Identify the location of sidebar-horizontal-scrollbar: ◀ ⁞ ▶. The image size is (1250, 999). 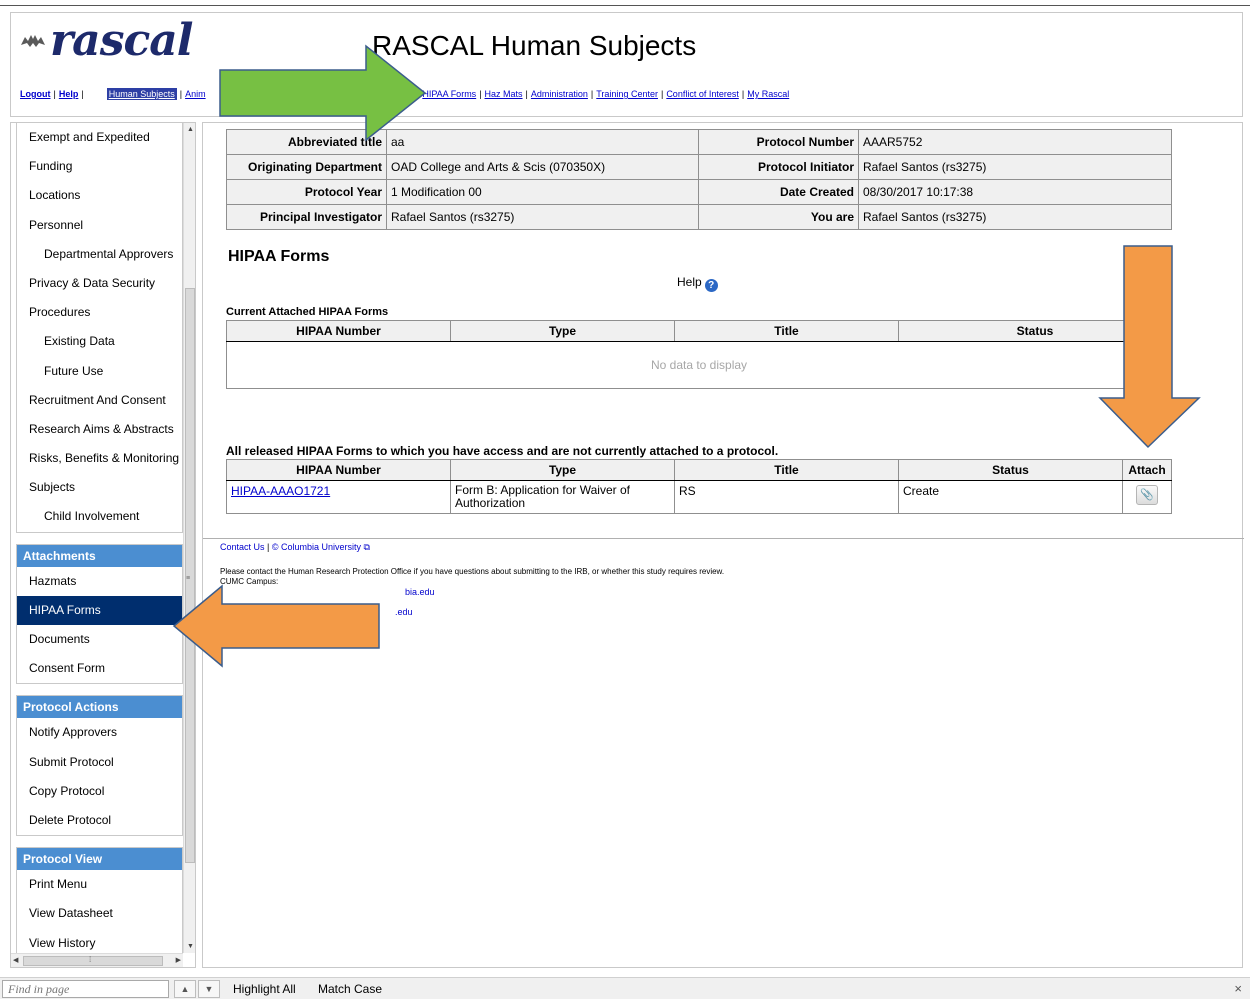
(97, 960).